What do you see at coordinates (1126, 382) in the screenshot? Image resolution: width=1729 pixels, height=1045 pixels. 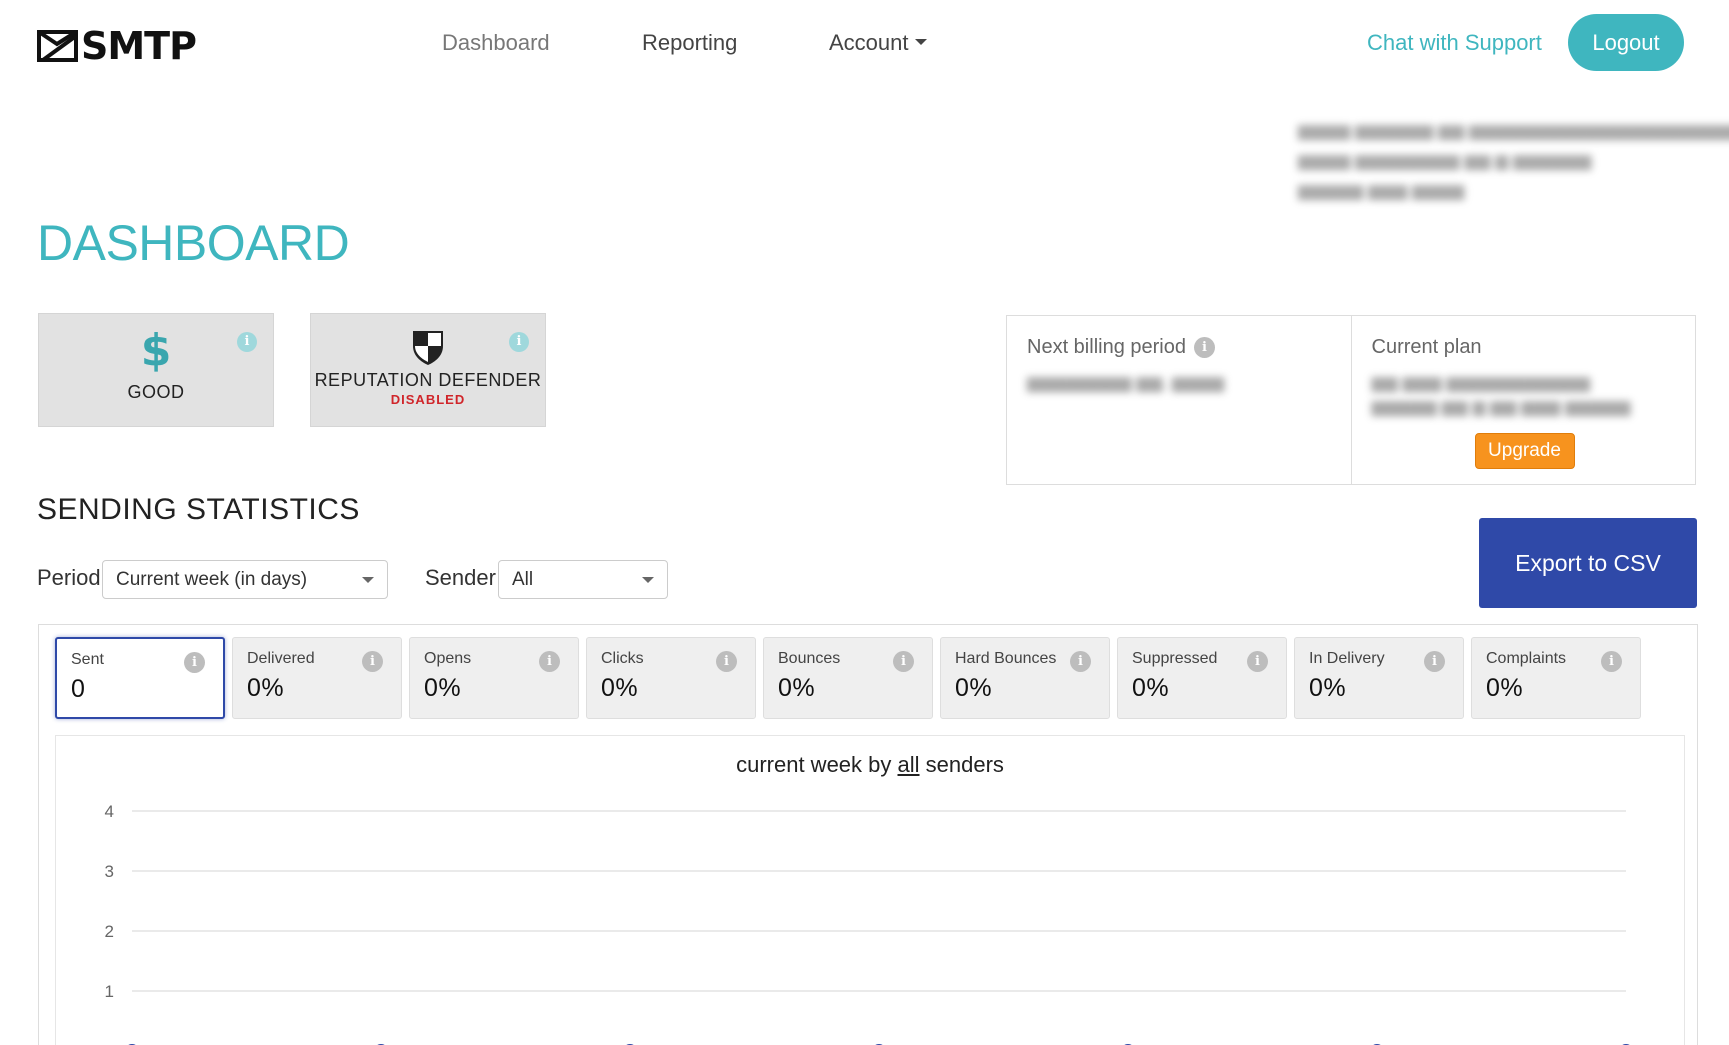 I see `next-billing-date-redacted: ▆▆▆▆▆▆▆▆ ▆▆, ▆▆▆▆` at bounding box center [1126, 382].